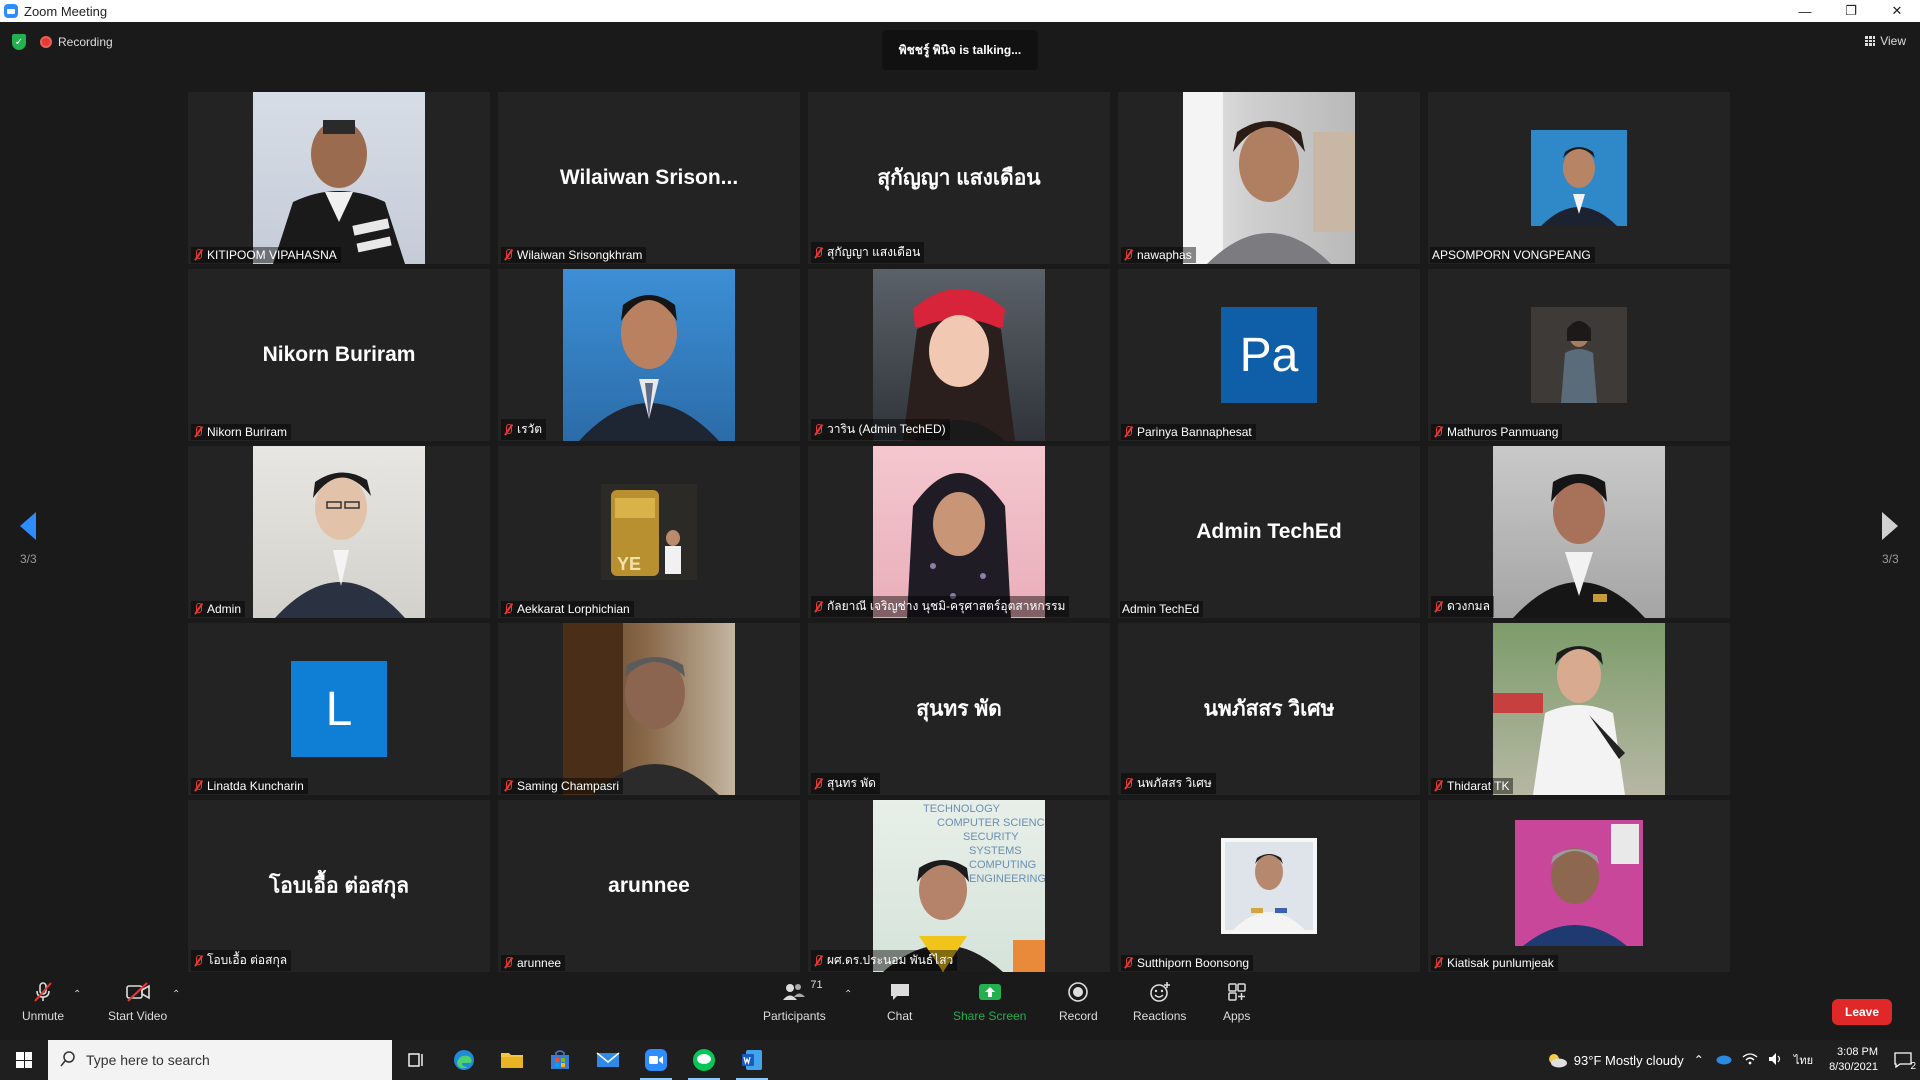 The image size is (1920, 1080). I want to click on reactions-label: Reactions, so click(1160, 1016).